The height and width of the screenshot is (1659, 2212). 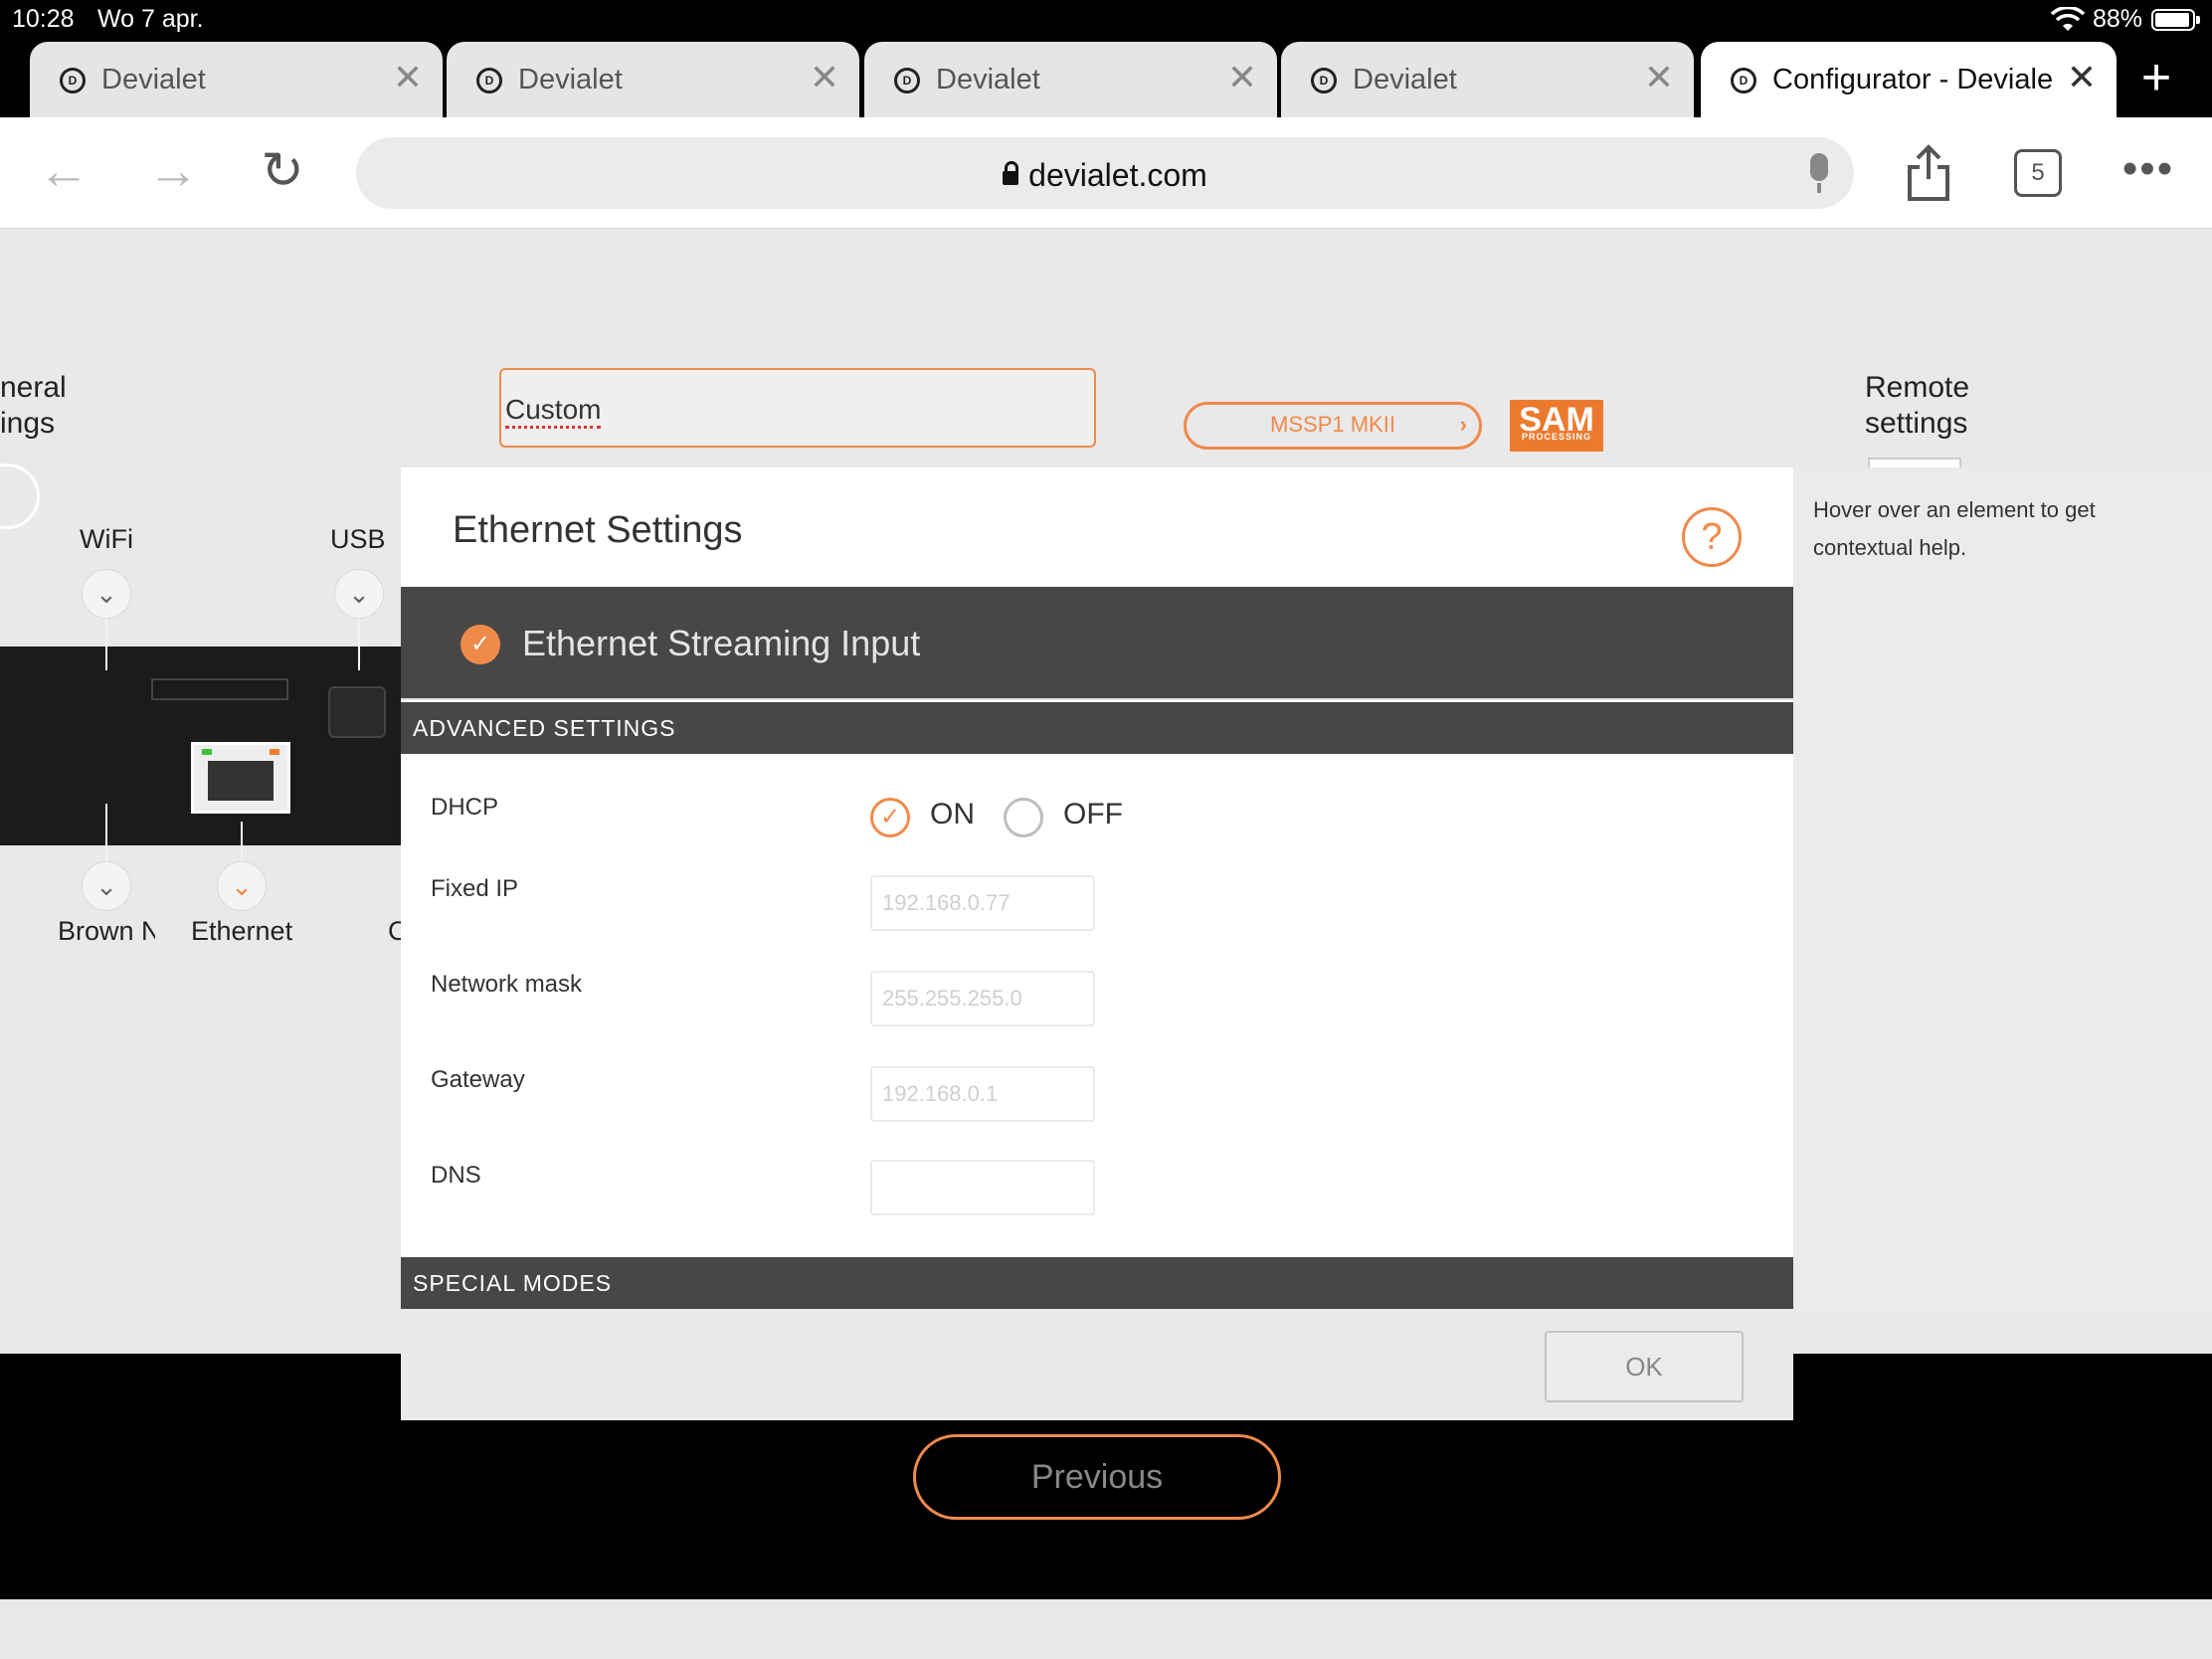 I want to click on product-label: MSSP1 MKII, so click(x=1332, y=424).